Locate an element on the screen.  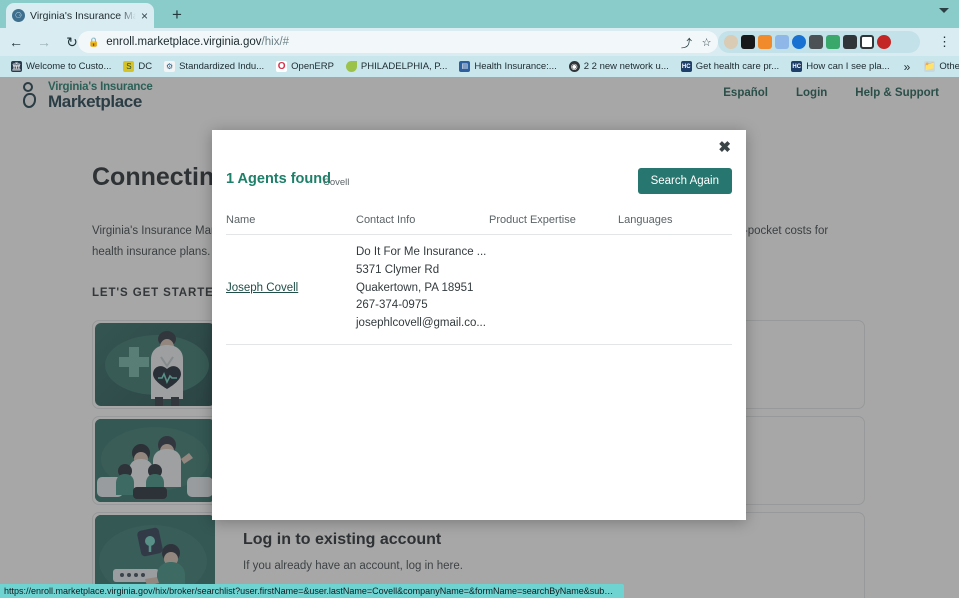
bookmarks-overflow-button: » is located at coordinates (907, 67).